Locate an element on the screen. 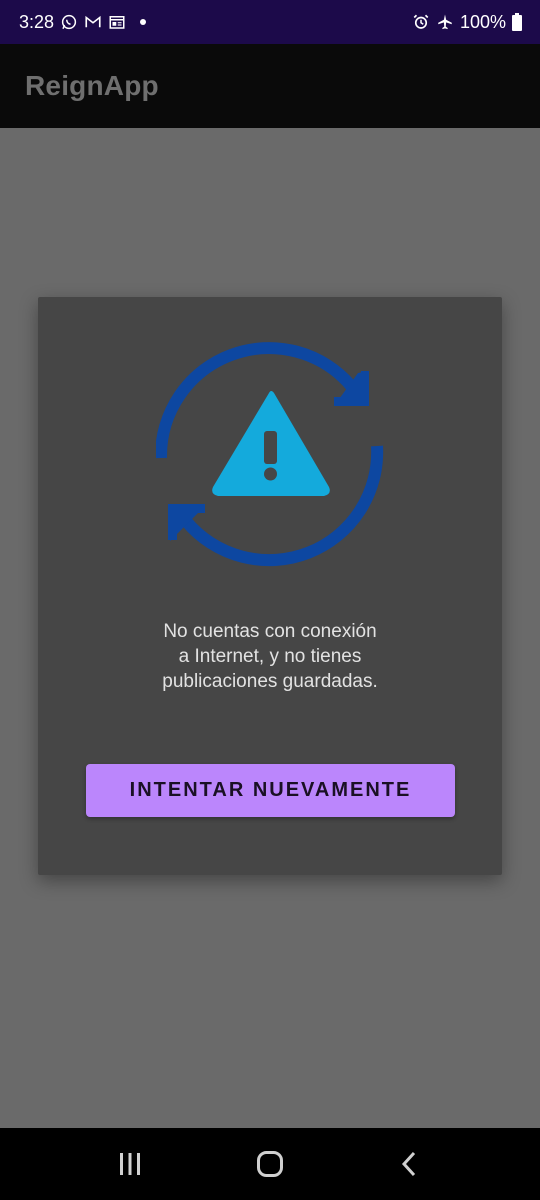 The height and width of the screenshot is (1200, 540). app-title: ReignApp is located at coordinates (92, 85).